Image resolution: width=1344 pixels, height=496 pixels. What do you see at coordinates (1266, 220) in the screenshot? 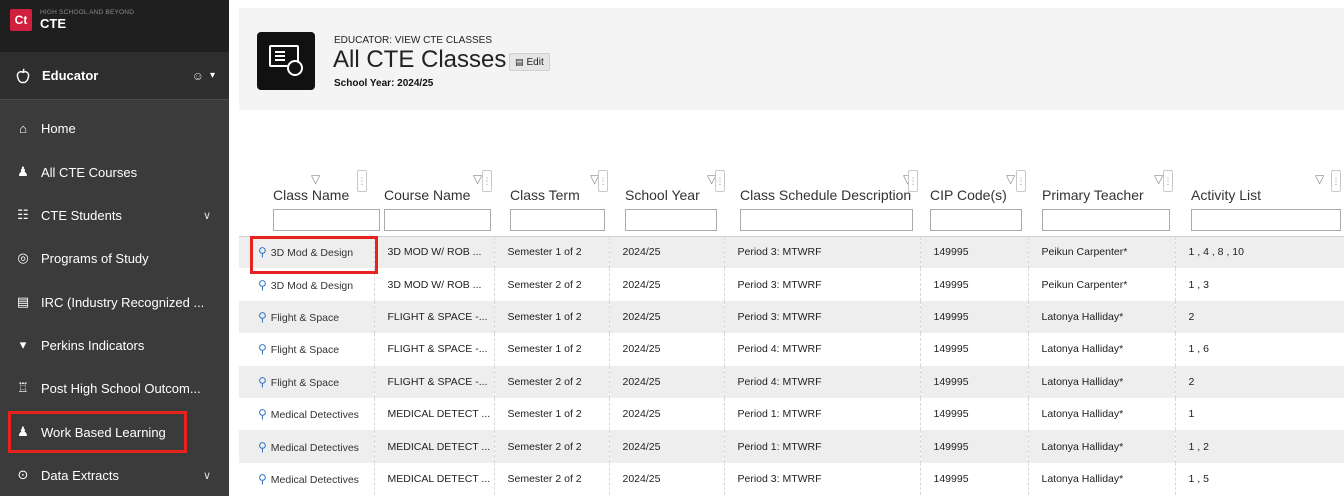
I see `activity-list-filter-input` at bounding box center [1266, 220].